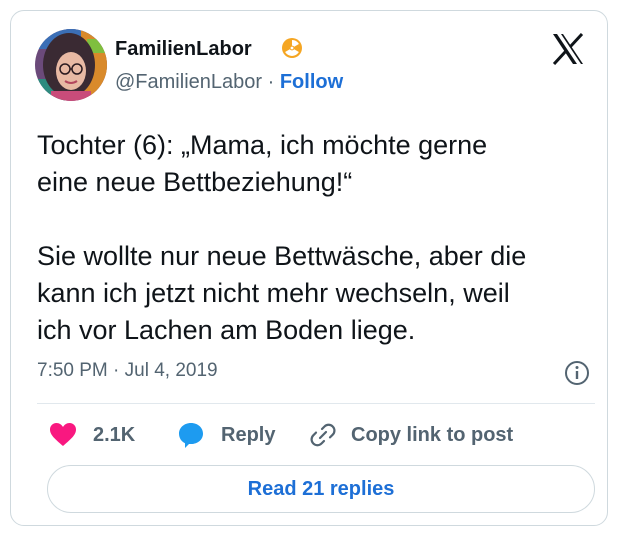  I want to click on author-handle-row: @FamilienLabor · Follow, so click(229, 82).